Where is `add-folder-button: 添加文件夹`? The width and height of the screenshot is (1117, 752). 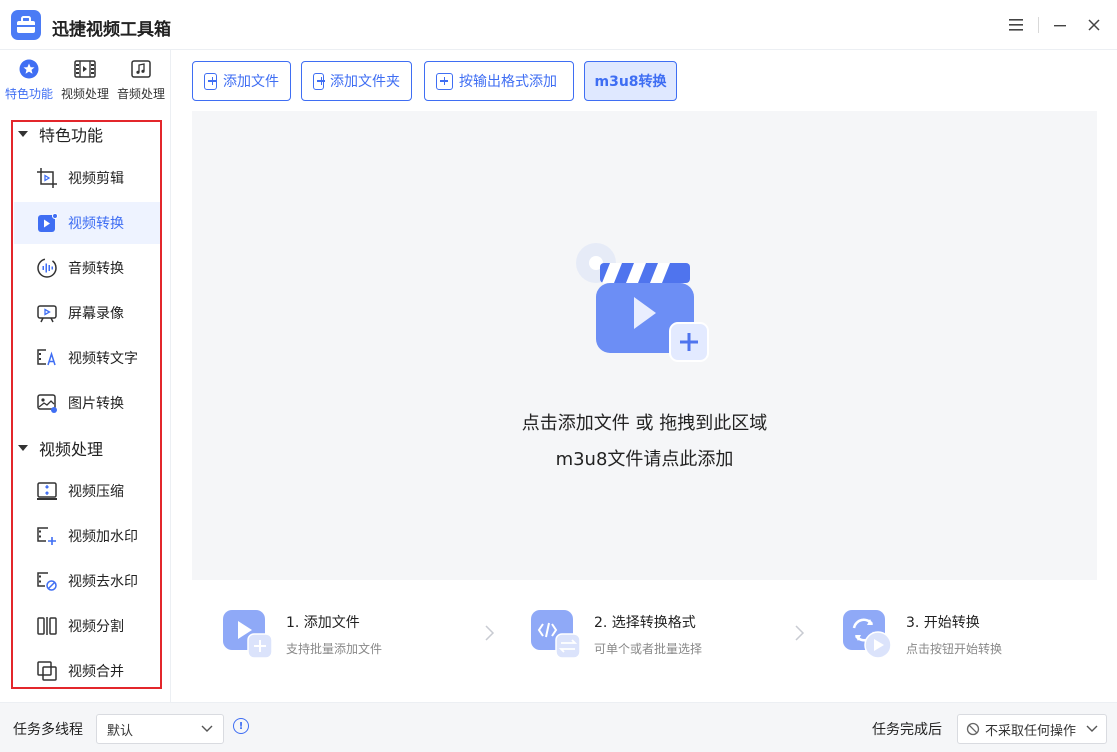 add-folder-button: 添加文件夹 is located at coordinates (356, 81).